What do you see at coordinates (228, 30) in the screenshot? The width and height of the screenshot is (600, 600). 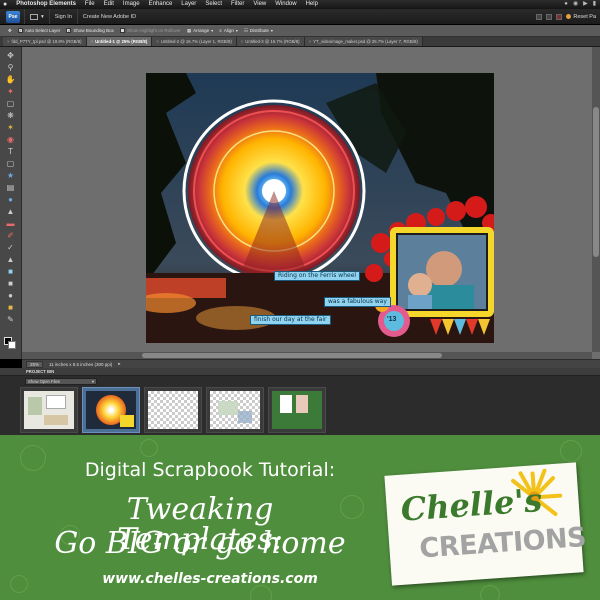 I see `align-dropdown: ≡ Align ▾` at bounding box center [228, 30].